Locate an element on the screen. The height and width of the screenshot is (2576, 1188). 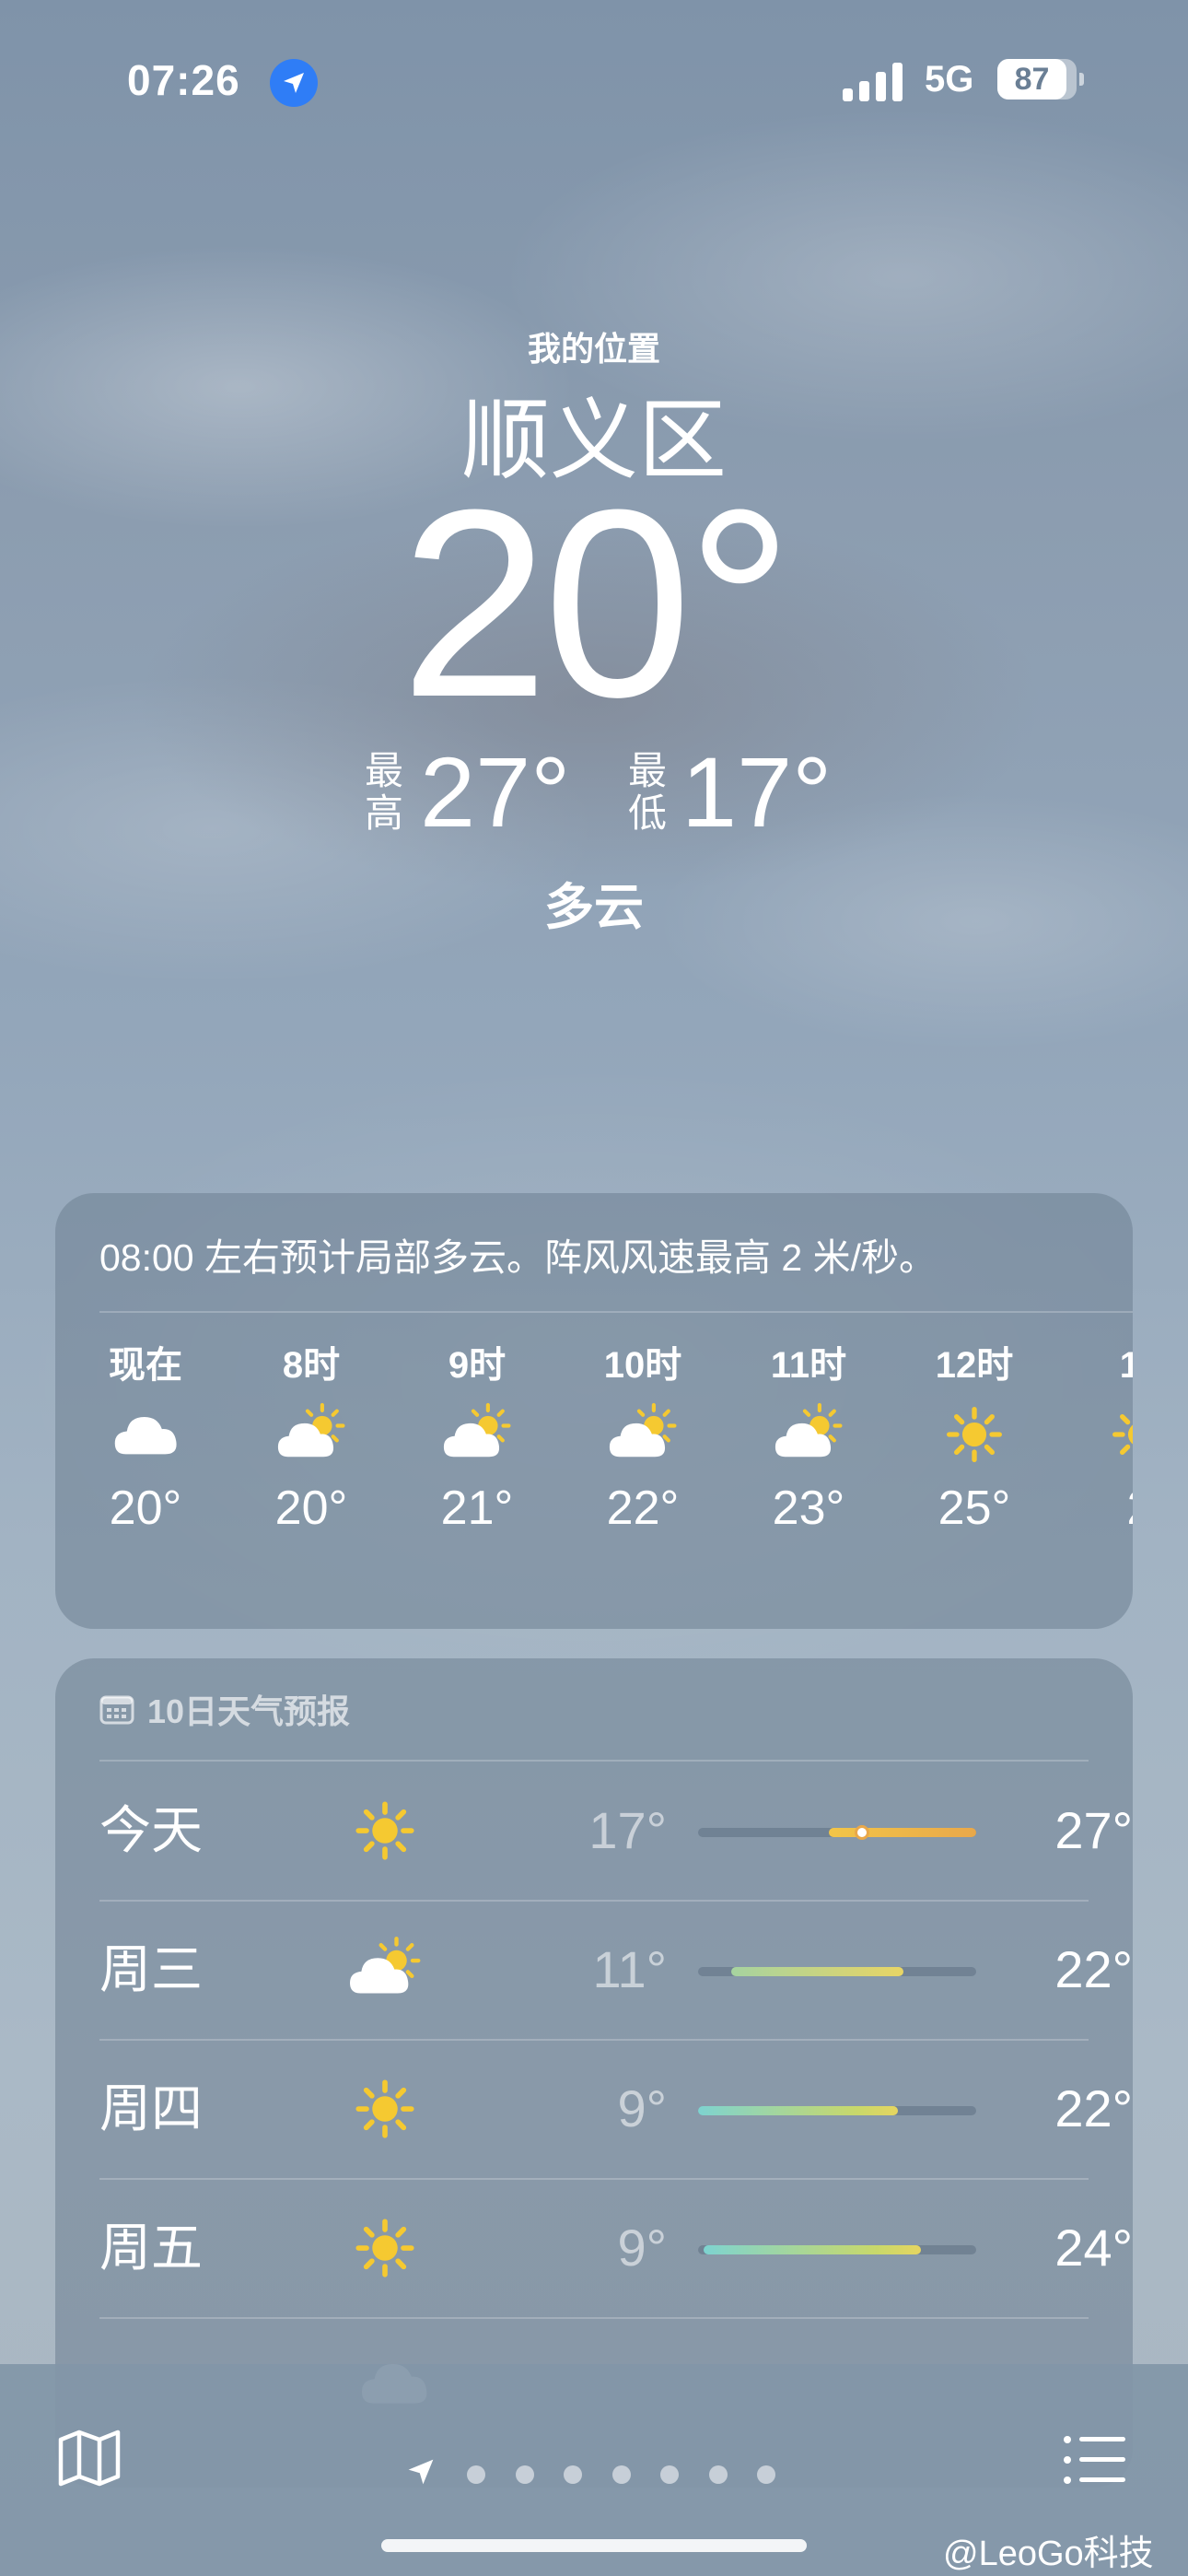
daily-day: 今天 is located at coordinates (151, 1830).